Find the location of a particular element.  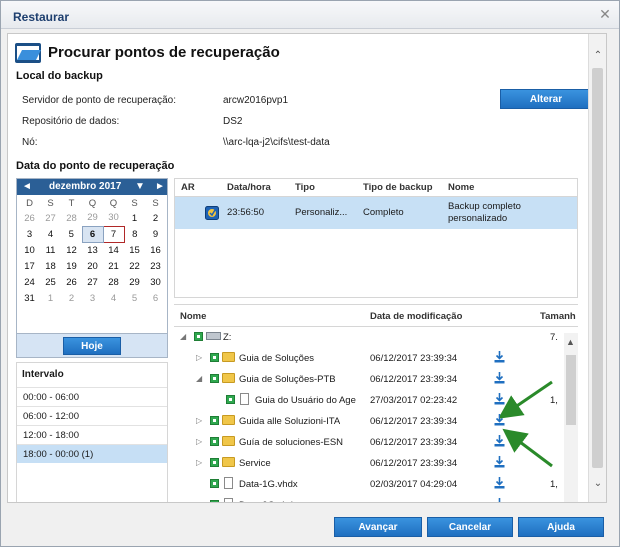

file-tree-scrollbar: ▲ is located at coordinates (571, 417).